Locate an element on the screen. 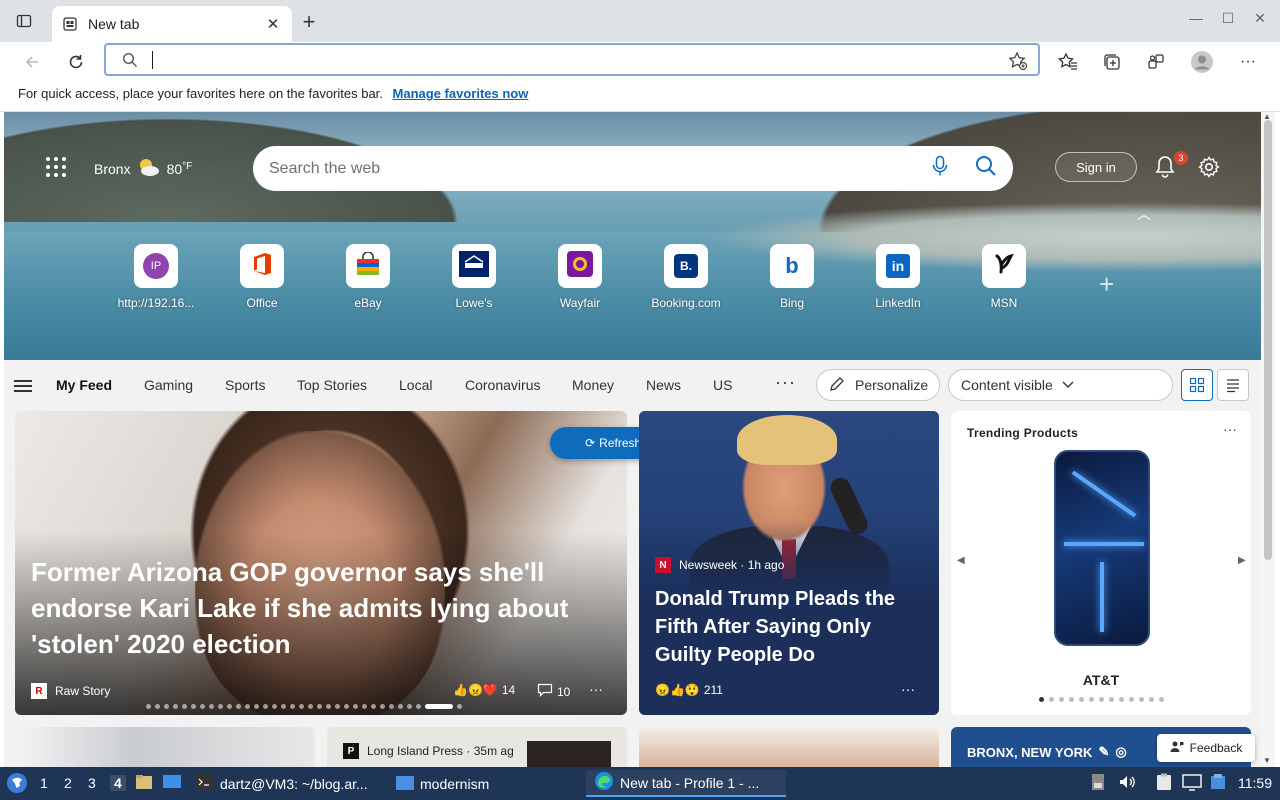 This screenshot has width=1280, height=800. file-manager-icon is located at coordinates (144, 782).